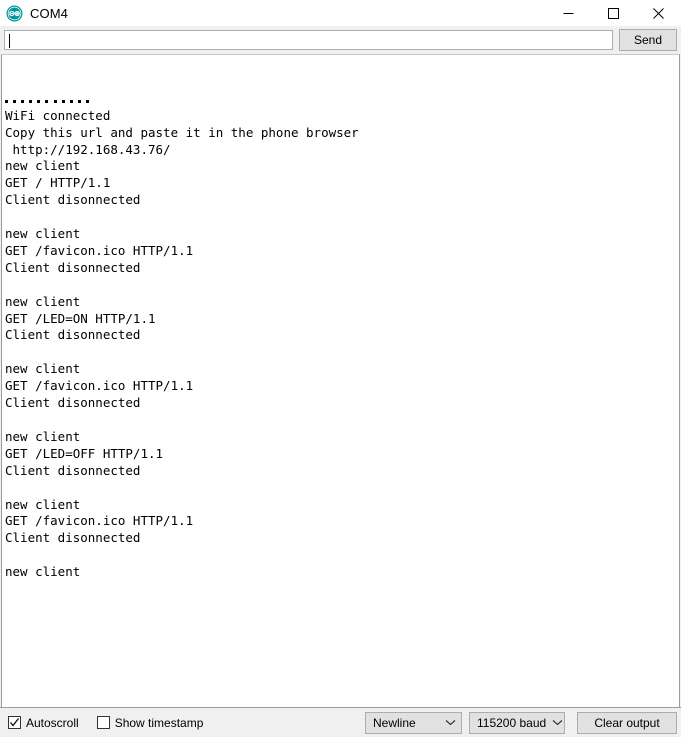  I want to click on send-row: Send, so click(340, 40).